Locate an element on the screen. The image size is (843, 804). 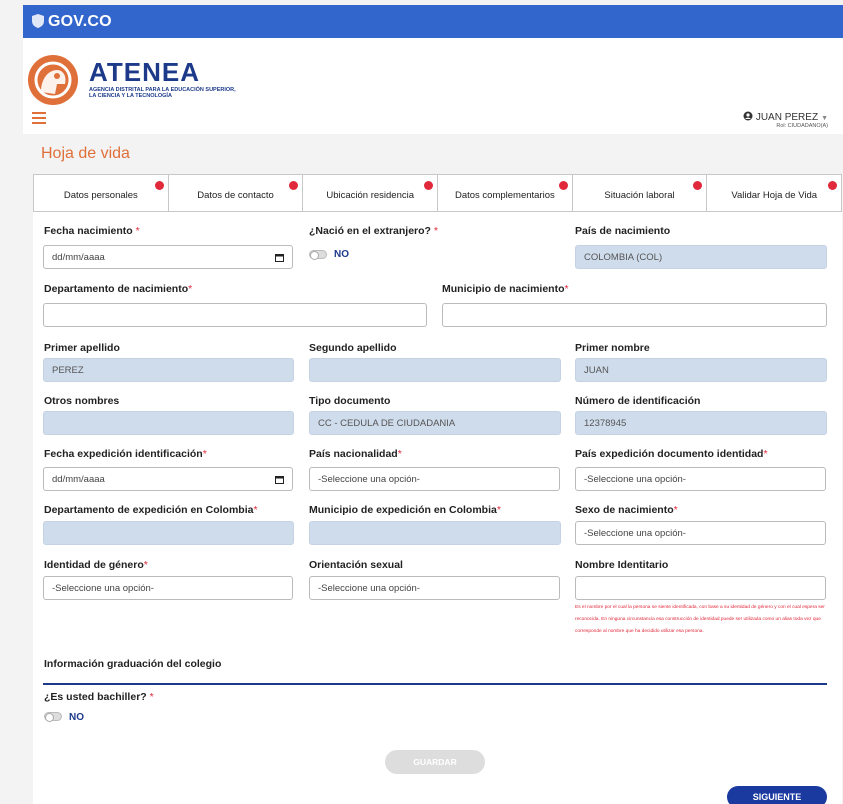
pais-nacionalidad-select: -Seleccione una opción- is located at coordinates (434, 479).